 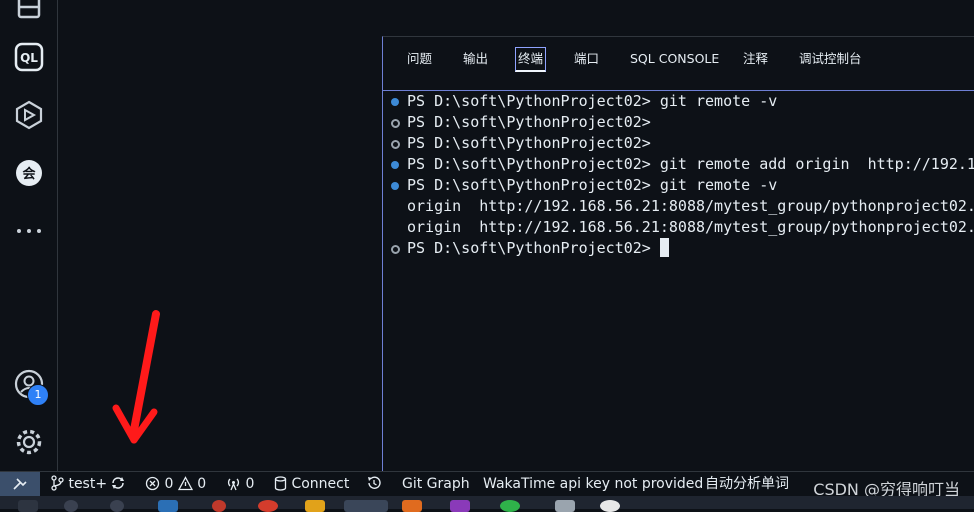 I want to click on ports-count: 0, so click(x=250, y=484).